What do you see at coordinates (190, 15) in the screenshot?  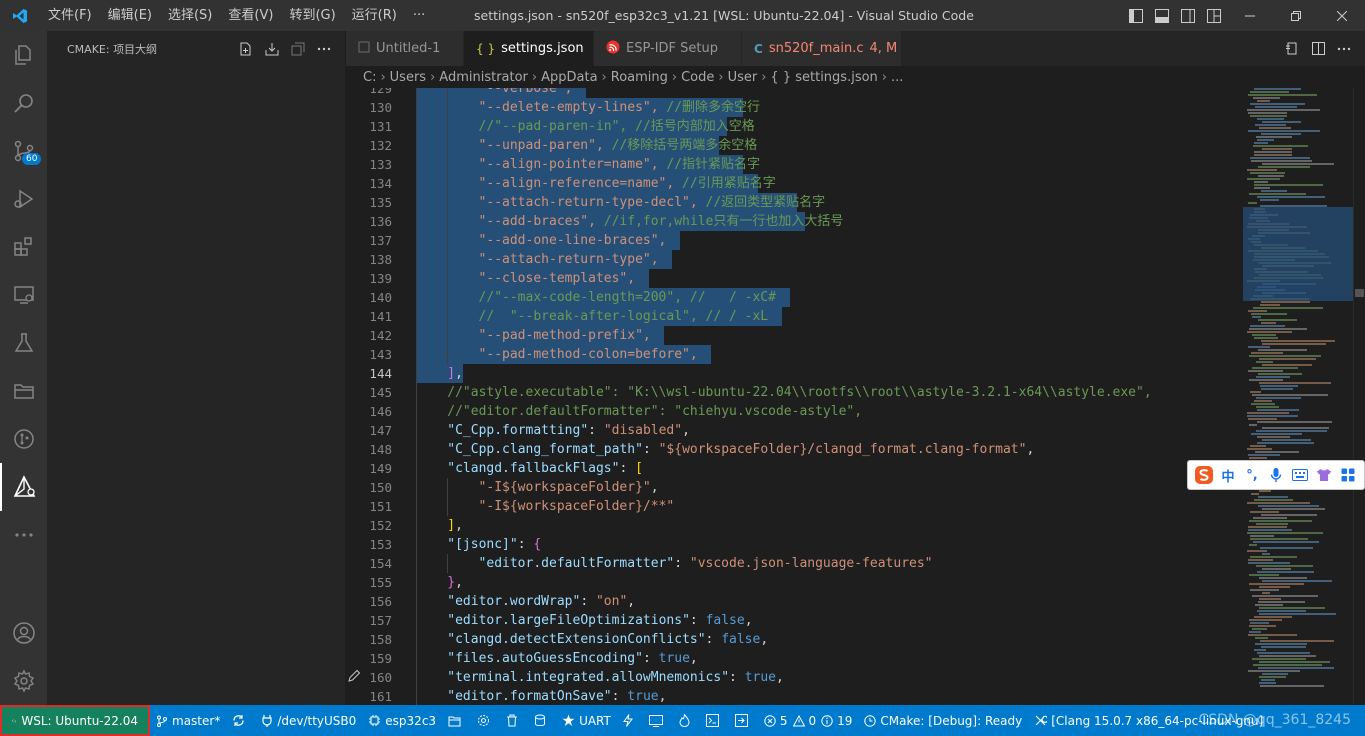 I see `menu-selection: 选择(S)` at bounding box center [190, 15].